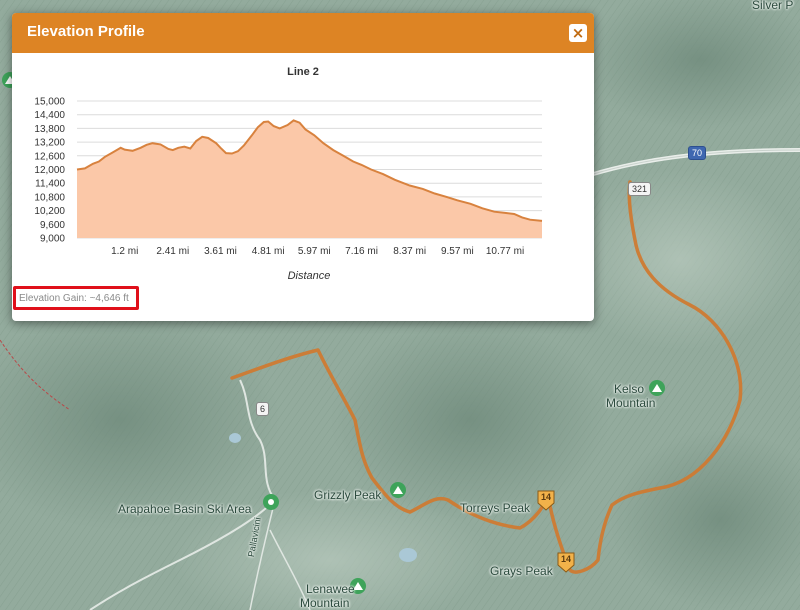 Image resolution: width=800 pixels, height=610 pixels. I want to click on route-marker-torreys: 14, so click(546, 500).